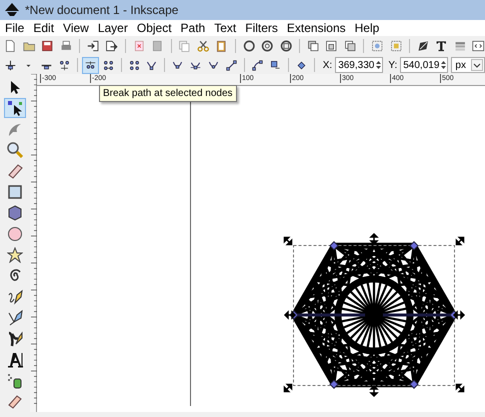  Describe the element at coordinates (327, 65) in the screenshot. I see `coordinate-label: X:` at that location.